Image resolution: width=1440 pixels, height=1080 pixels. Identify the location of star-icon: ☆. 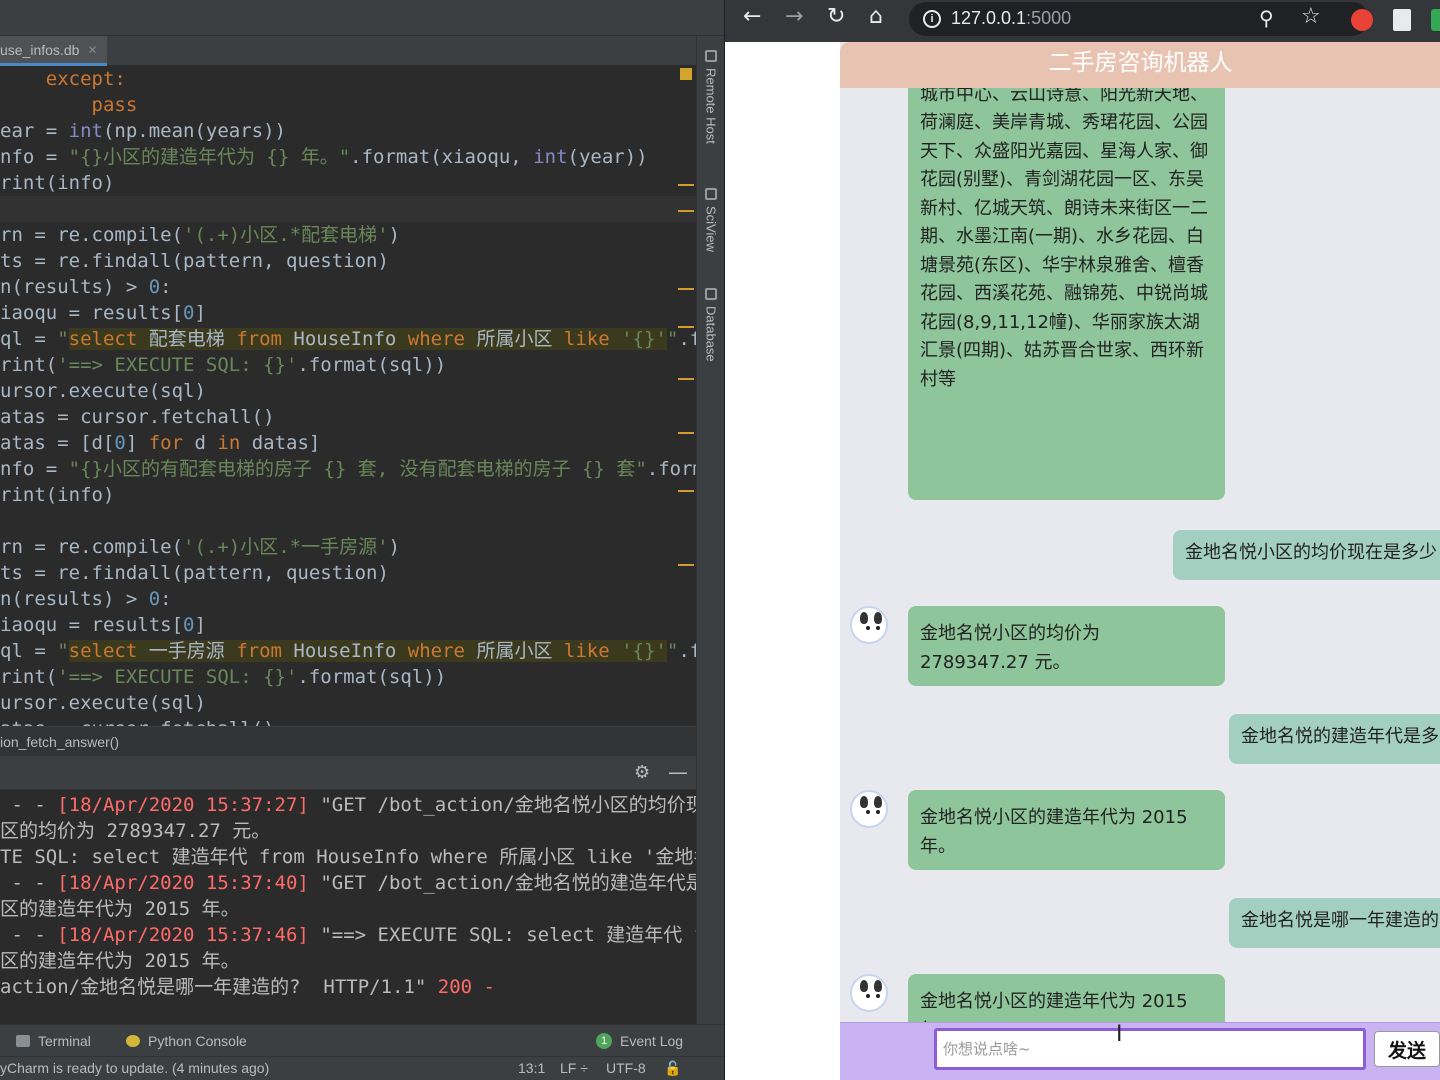
(1311, 16).